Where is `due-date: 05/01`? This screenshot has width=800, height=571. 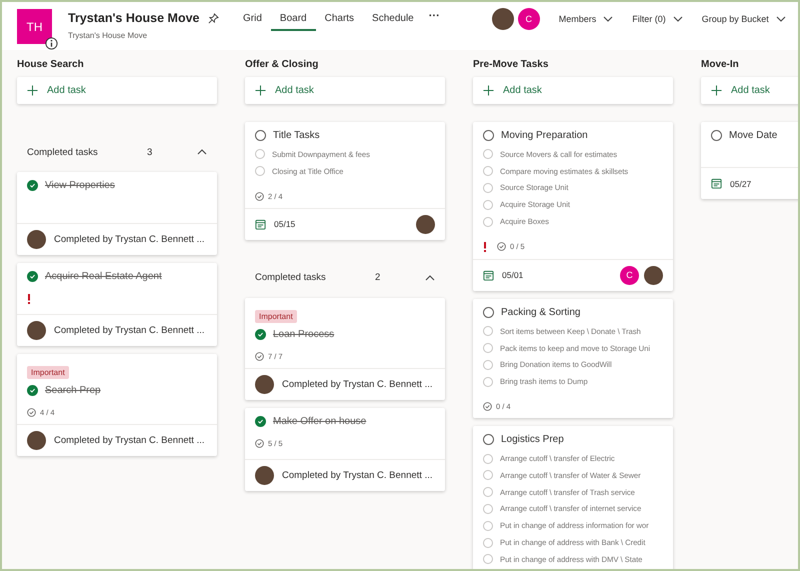
due-date: 05/01 is located at coordinates (513, 275).